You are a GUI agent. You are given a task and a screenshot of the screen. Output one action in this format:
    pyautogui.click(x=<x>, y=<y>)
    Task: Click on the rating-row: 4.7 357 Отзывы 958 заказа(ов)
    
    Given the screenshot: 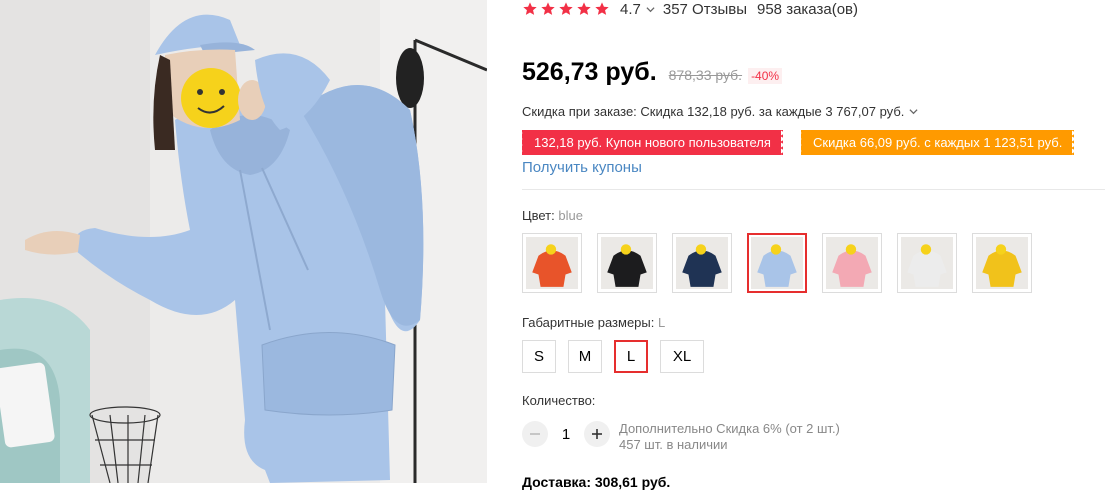 What is the action you would take?
    pyautogui.click(x=690, y=10)
    